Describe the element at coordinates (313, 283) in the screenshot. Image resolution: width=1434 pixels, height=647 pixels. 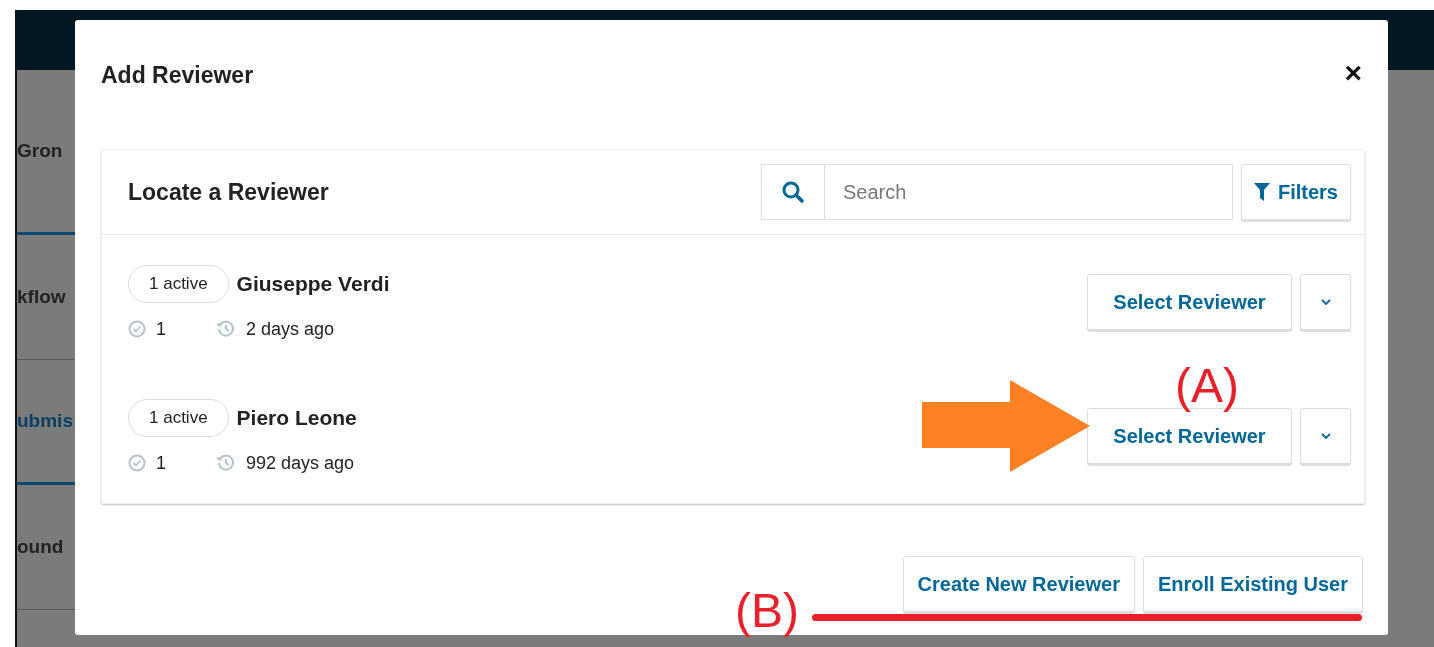
I see `reviewer-name: Giuseppe Verdi` at that location.